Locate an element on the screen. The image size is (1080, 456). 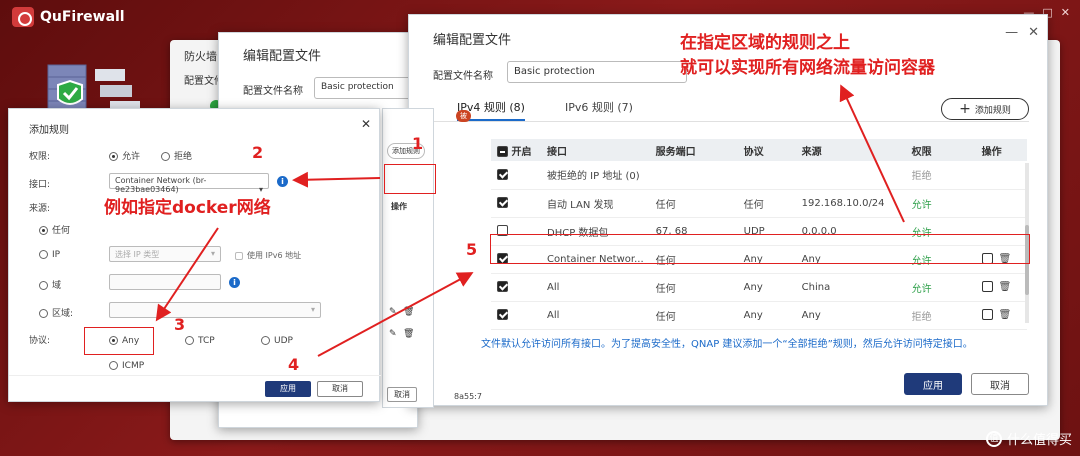
arrow-to-protocol is located at coordinates (187, 274).